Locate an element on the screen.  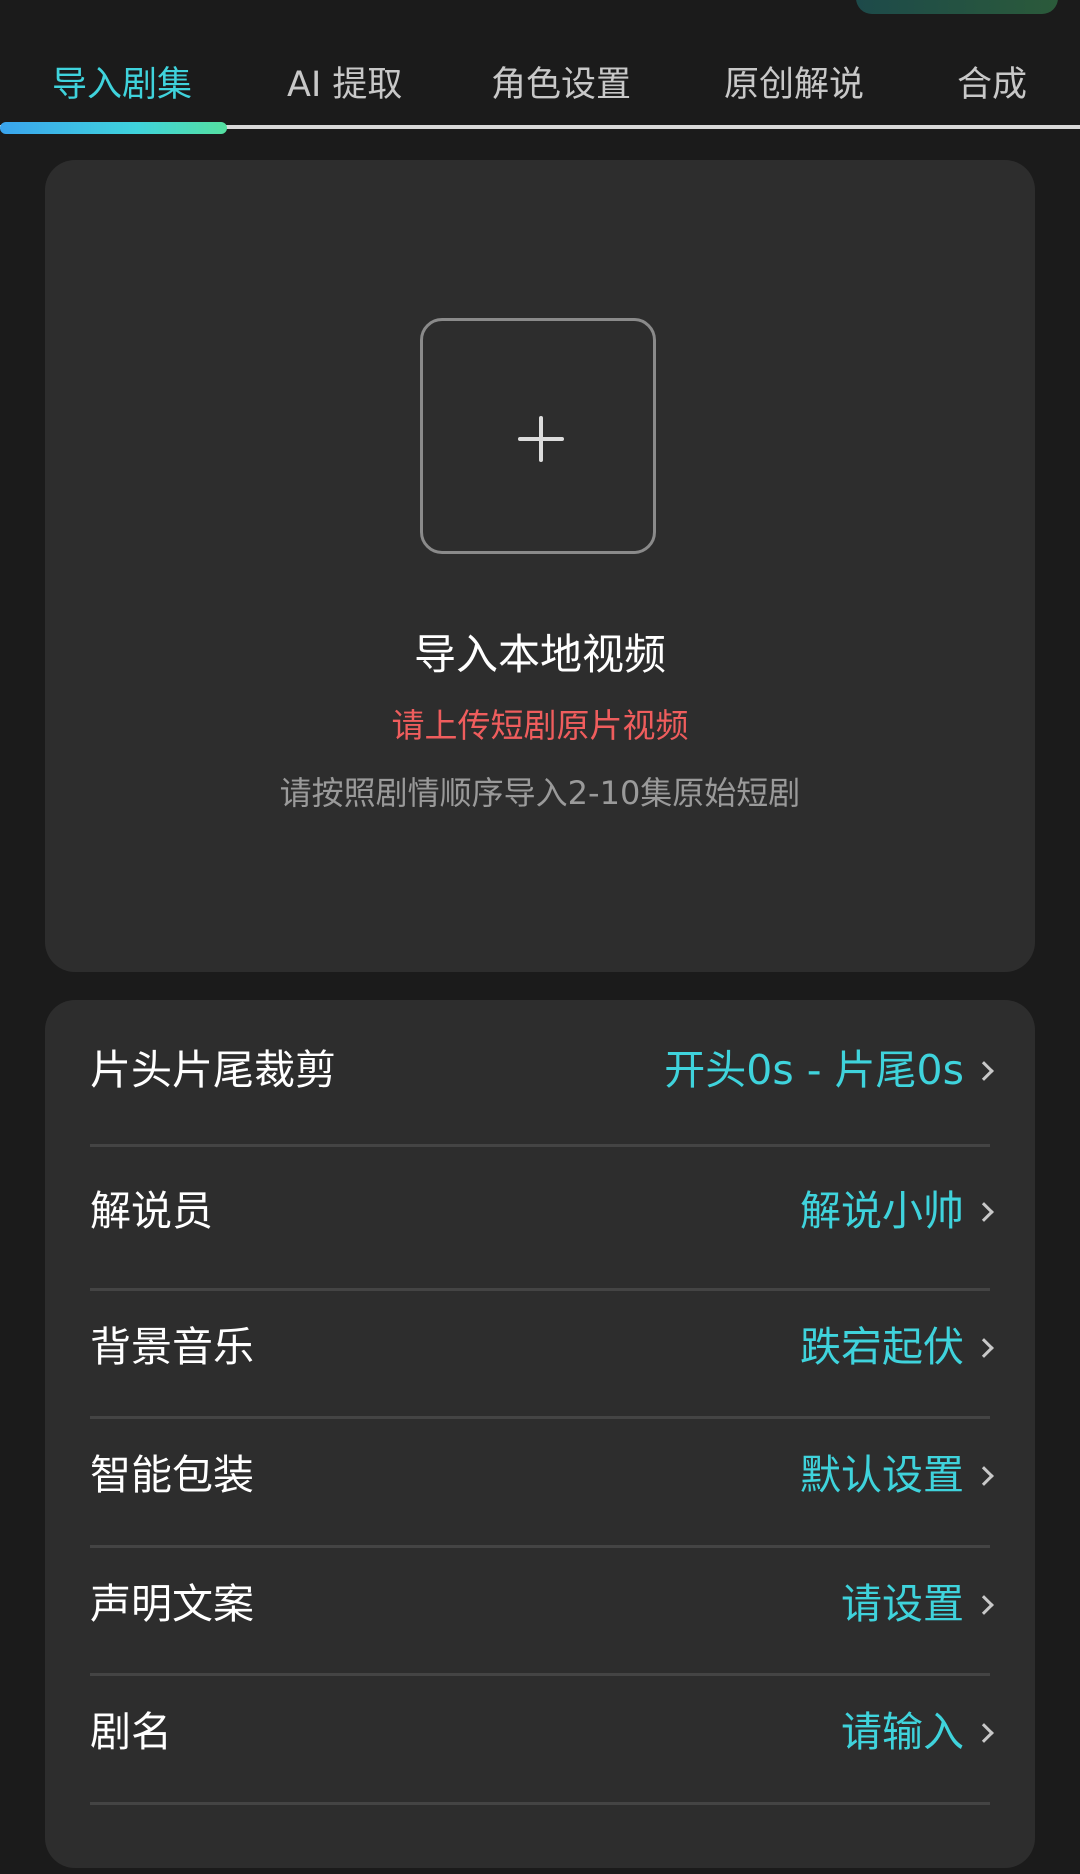
active-tab-indicator is located at coordinates (113, 128).